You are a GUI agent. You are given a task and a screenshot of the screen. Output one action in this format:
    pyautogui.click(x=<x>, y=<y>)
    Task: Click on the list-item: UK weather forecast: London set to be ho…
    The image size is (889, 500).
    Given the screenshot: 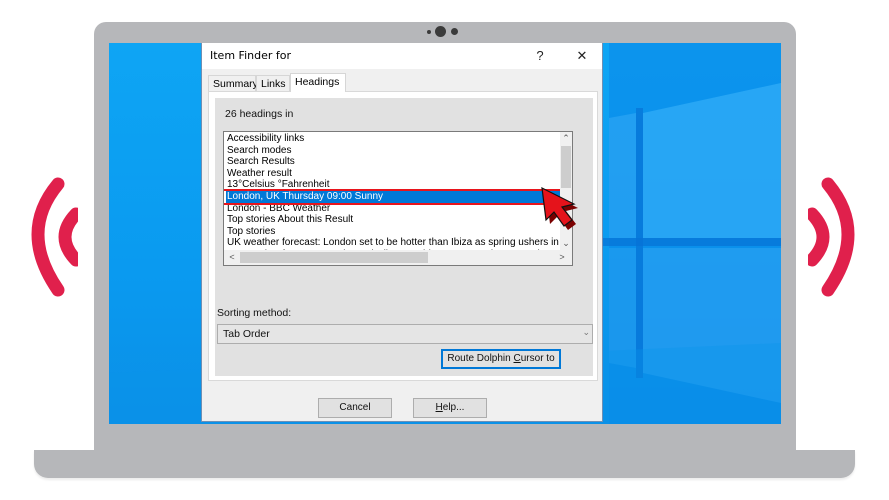 What is the action you would take?
    pyautogui.click(x=394, y=243)
    